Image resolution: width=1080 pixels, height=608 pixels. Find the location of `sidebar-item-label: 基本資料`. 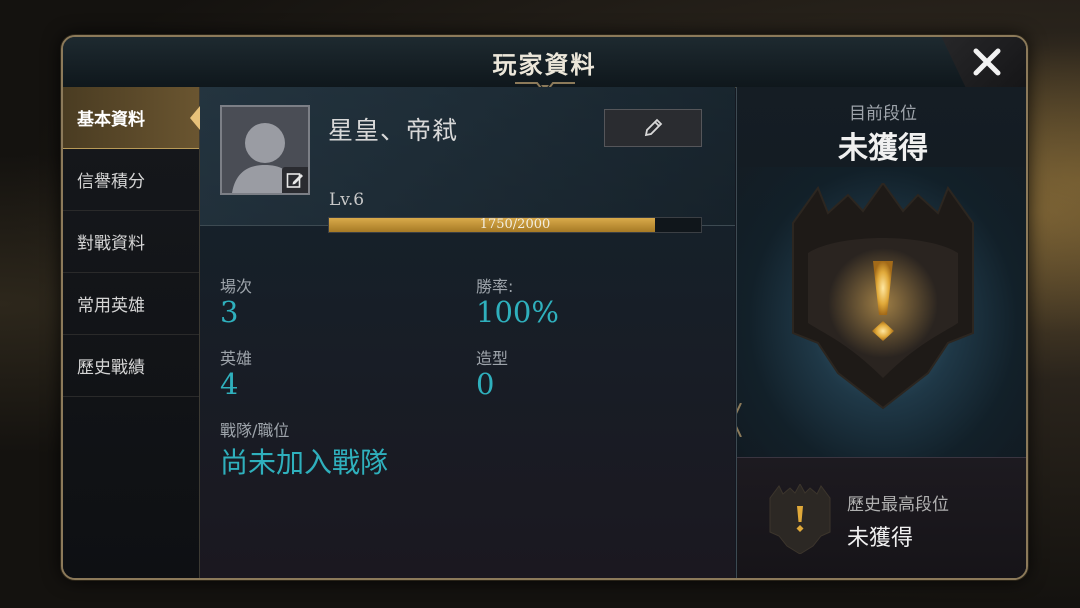

sidebar-item-label: 基本資料 is located at coordinates (111, 120).